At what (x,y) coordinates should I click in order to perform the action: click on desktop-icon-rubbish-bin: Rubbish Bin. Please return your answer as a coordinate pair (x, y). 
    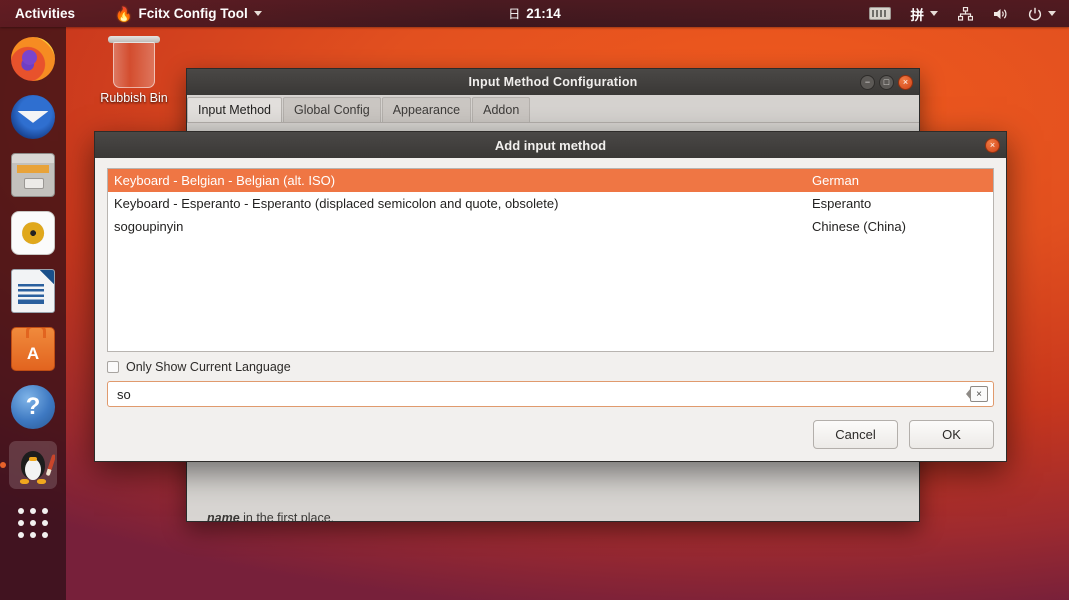
    Looking at the image, I should click on (134, 70).